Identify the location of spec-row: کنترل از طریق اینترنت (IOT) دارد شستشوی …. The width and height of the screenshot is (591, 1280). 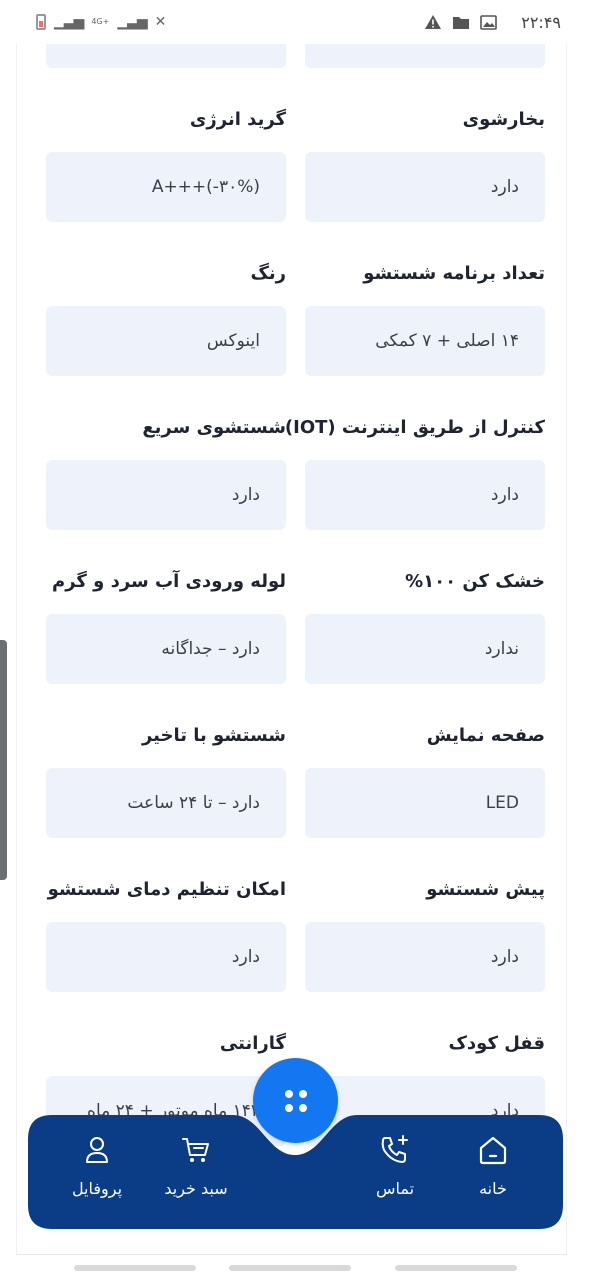
(295, 491).